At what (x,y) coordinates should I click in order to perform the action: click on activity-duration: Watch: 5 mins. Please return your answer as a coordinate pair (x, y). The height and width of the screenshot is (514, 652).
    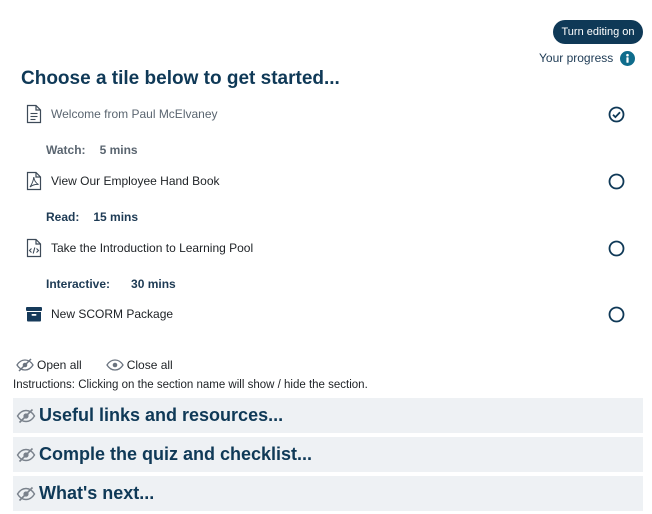
    Looking at the image, I should click on (92, 150).